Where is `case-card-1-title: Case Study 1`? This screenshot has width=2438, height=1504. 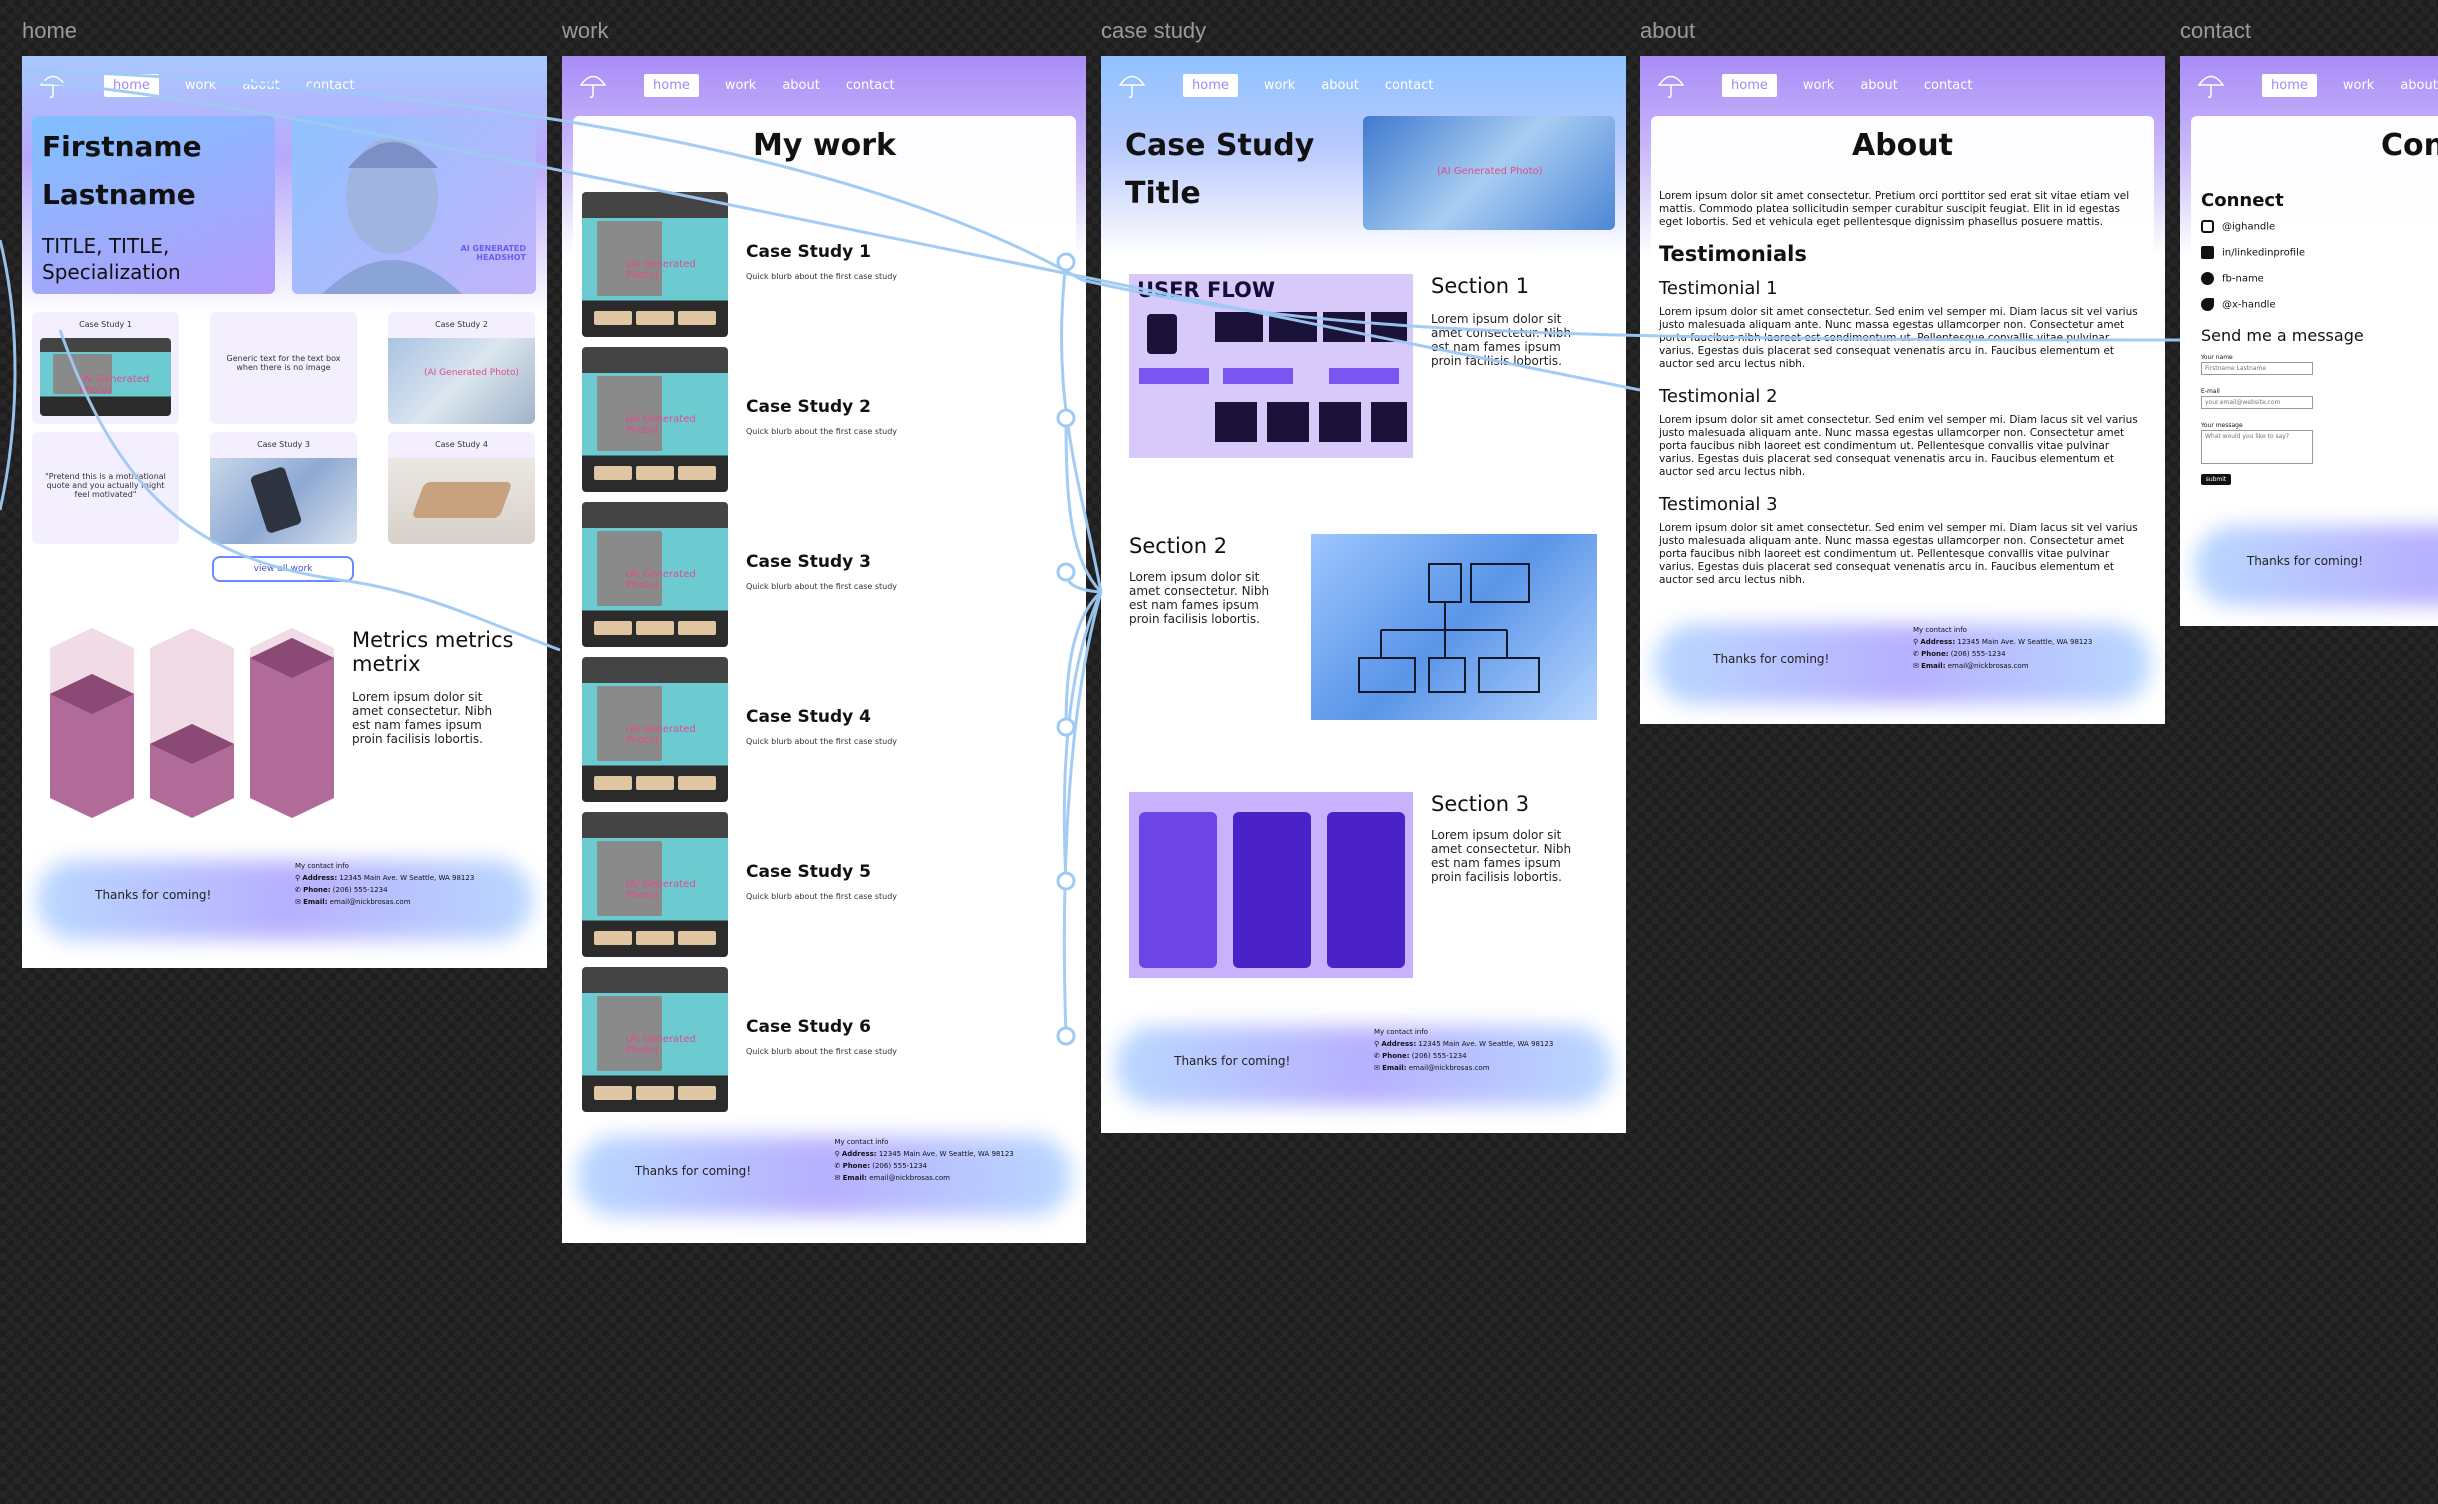 case-card-1-title: Case Study 1 is located at coordinates (105, 324).